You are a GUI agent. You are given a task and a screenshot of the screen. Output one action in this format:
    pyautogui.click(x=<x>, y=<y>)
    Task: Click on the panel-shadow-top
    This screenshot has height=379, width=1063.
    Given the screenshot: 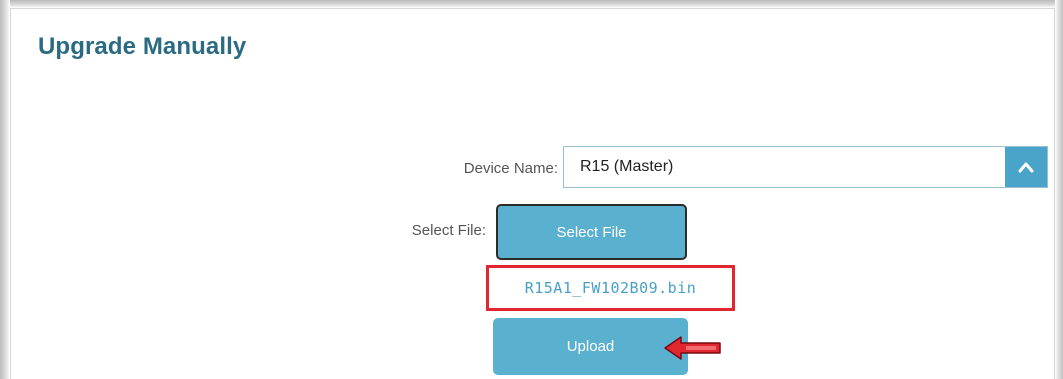 What is the action you would take?
    pyautogui.click(x=531, y=4)
    